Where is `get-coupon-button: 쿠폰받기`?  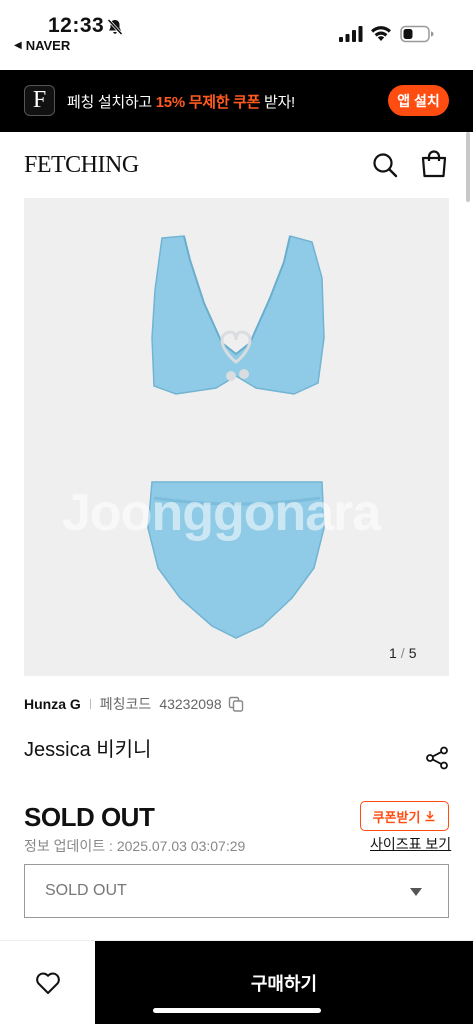 get-coupon-button: 쿠폰받기 is located at coordinates (404, 816).